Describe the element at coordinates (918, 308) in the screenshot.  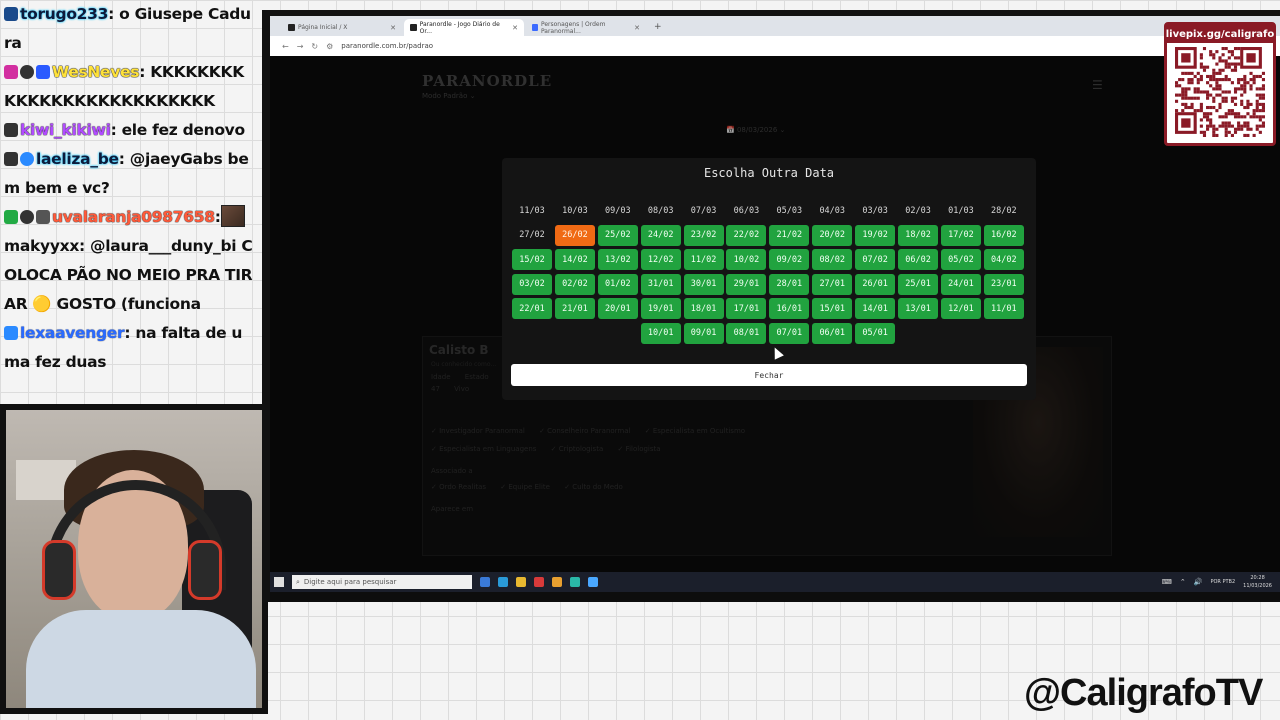
I see `date-option-button: 13/01` at that location.